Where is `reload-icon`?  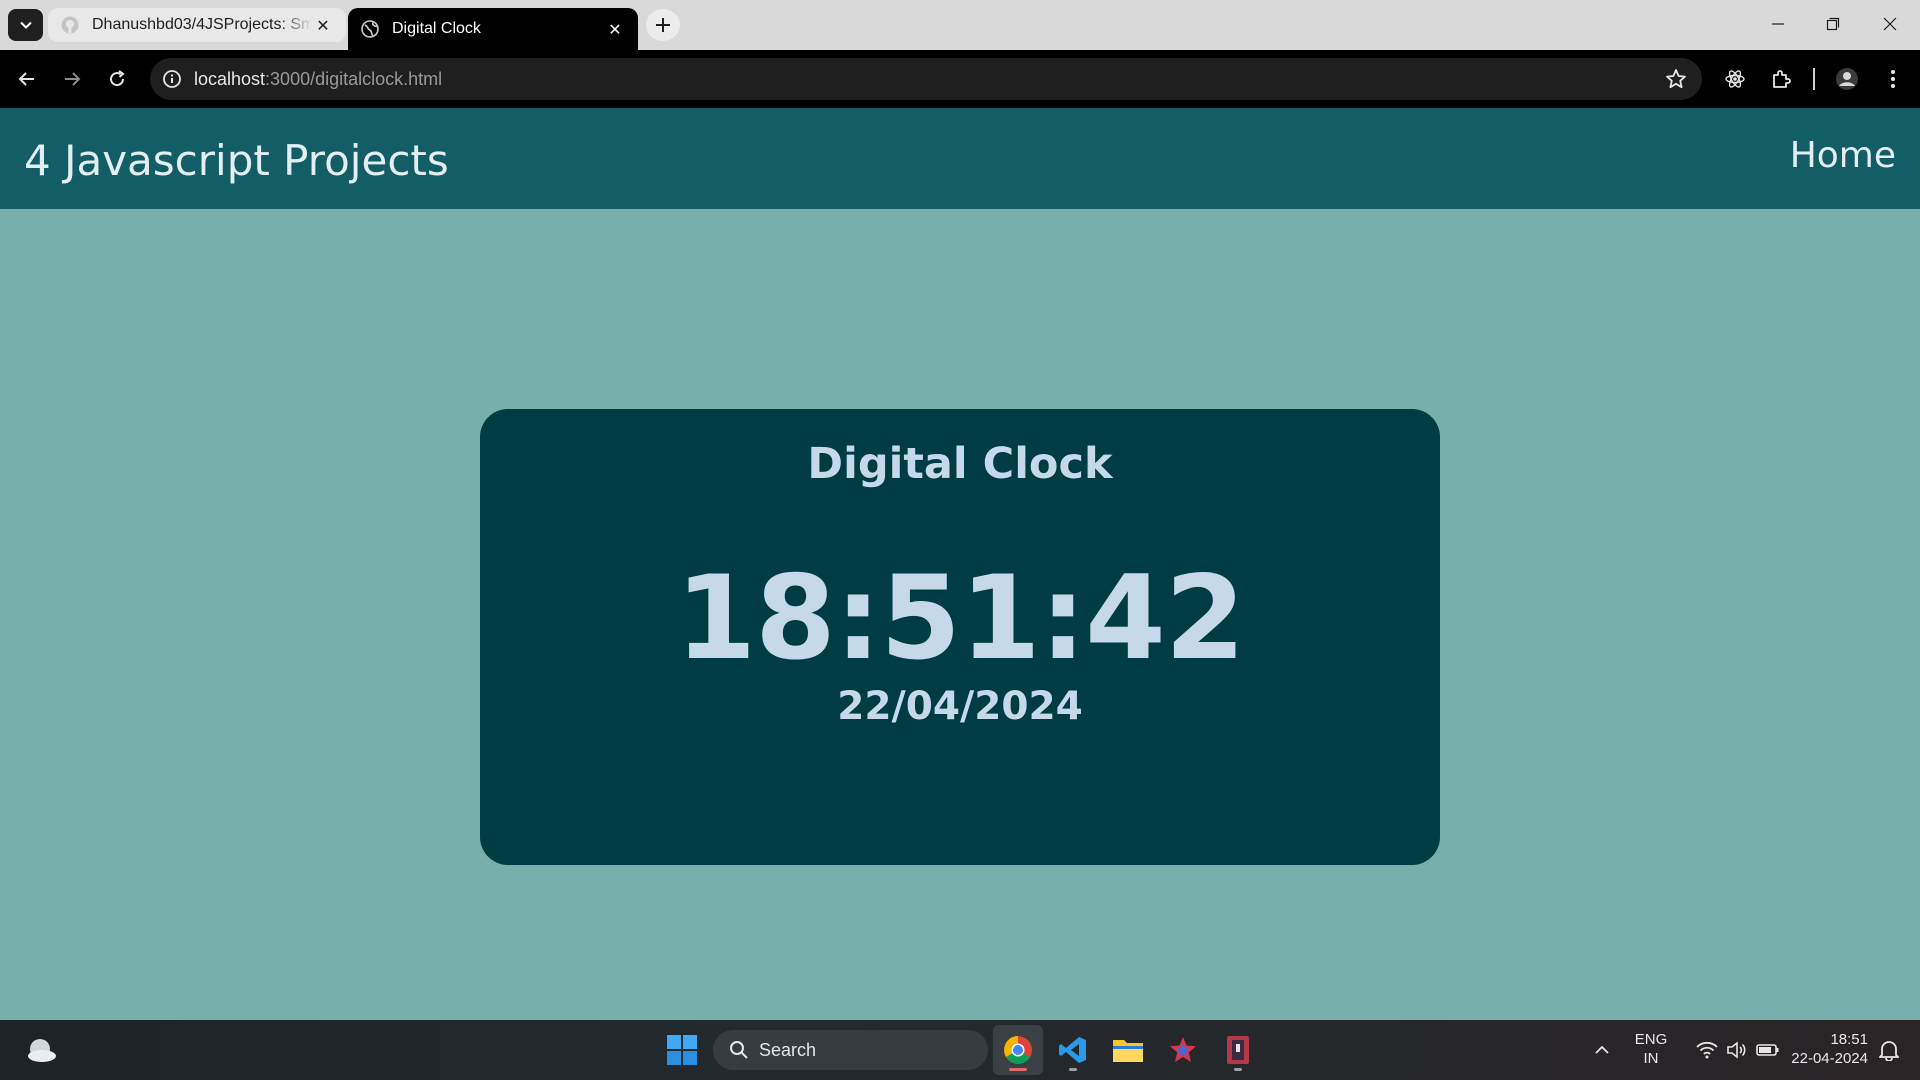
reload-icon is located at coordinates (117, 78).